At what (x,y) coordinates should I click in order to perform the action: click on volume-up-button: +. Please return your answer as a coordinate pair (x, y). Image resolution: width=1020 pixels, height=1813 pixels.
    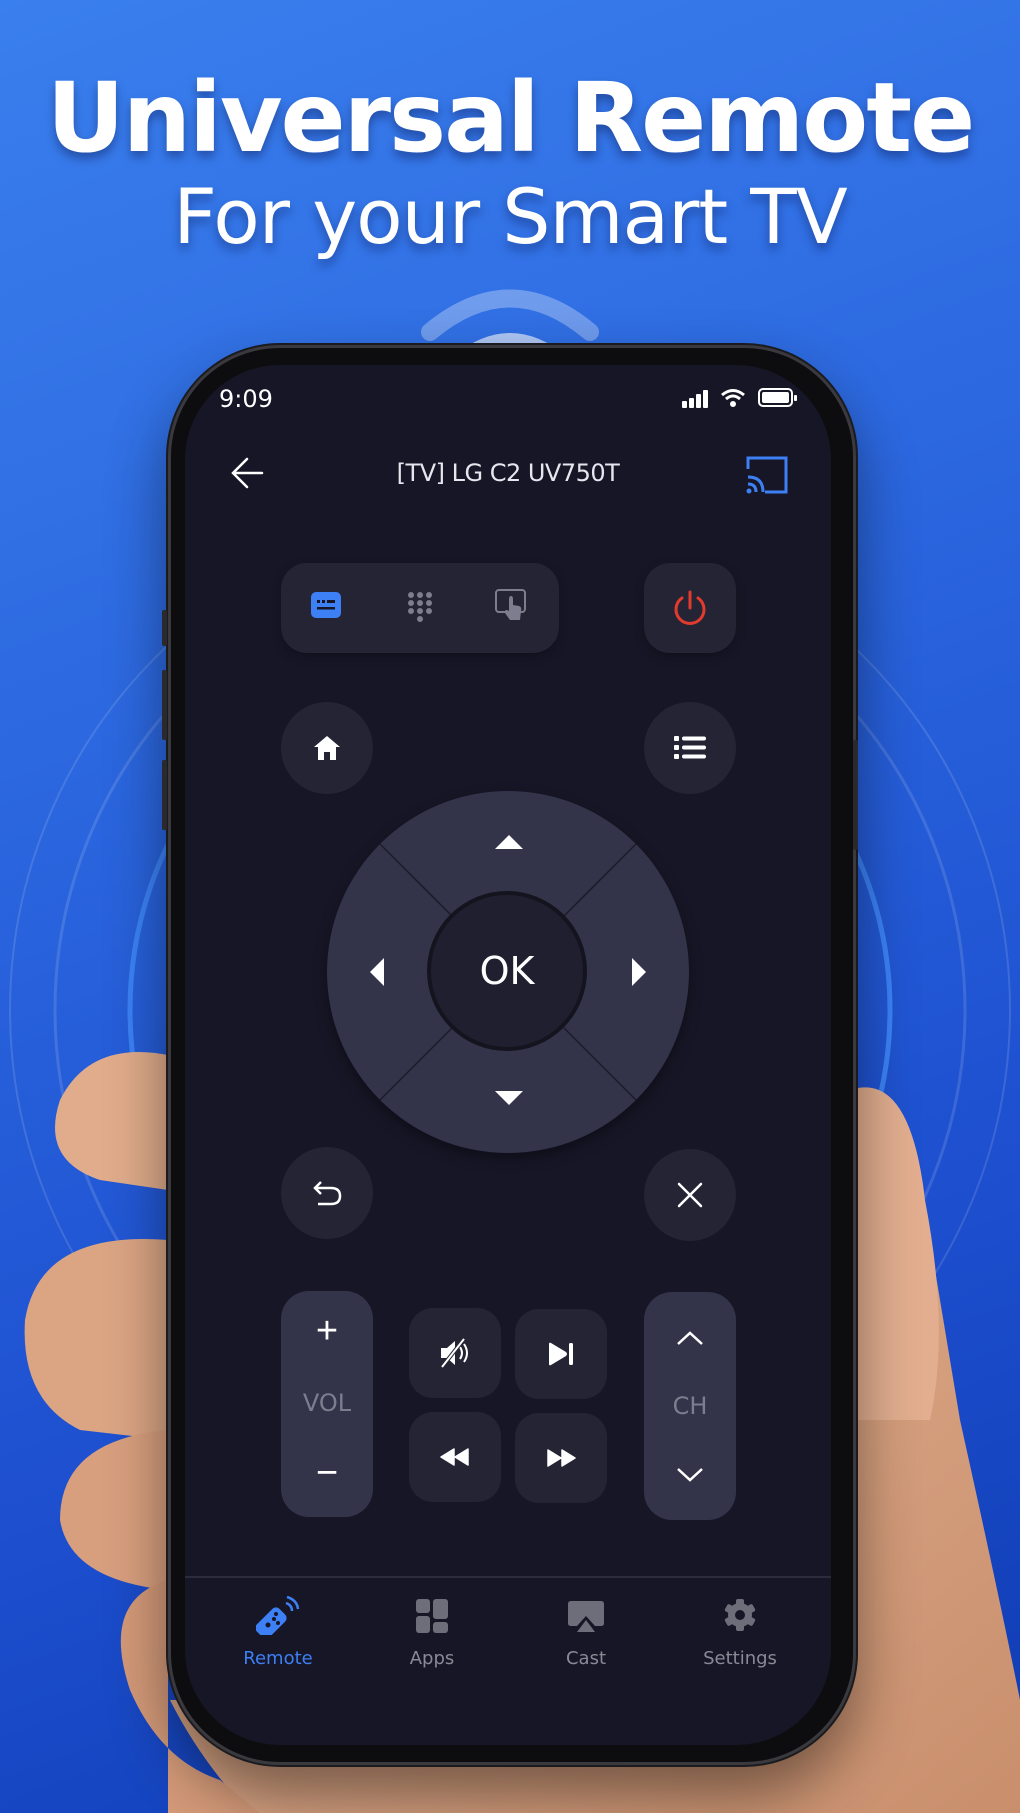
    Looking at the image, I should click on (327, 1331).